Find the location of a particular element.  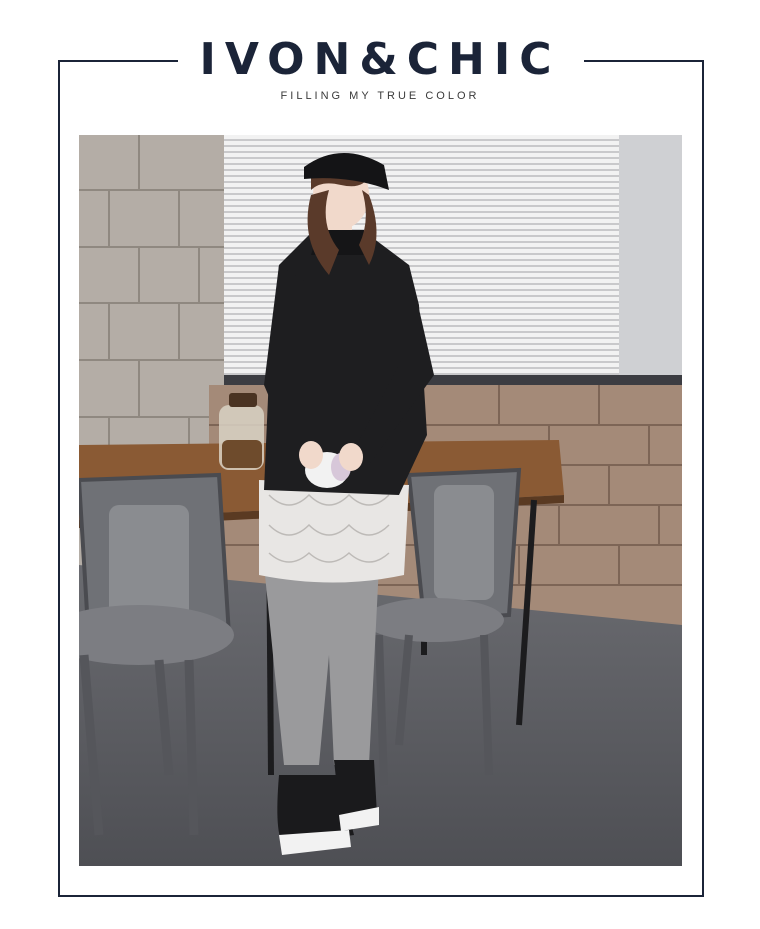

window-view is located at coordinates (650, 260).